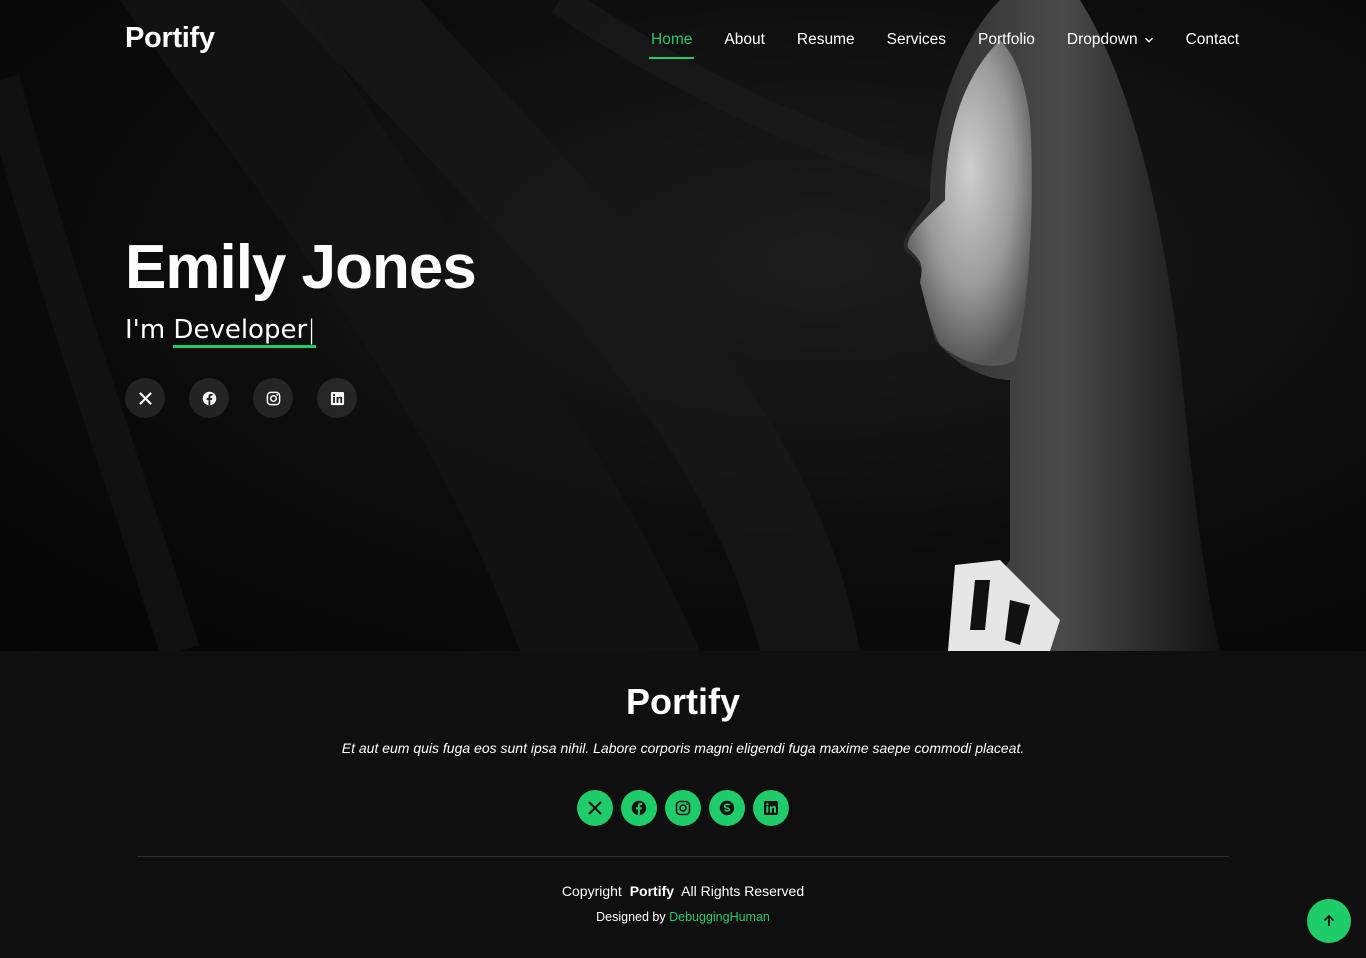 The image size is (1366, 958). What do you see at coordinates (591, 891) in the screenshot?
I see `copyright-prefix: Copyright` at bounding box center [591, 891].